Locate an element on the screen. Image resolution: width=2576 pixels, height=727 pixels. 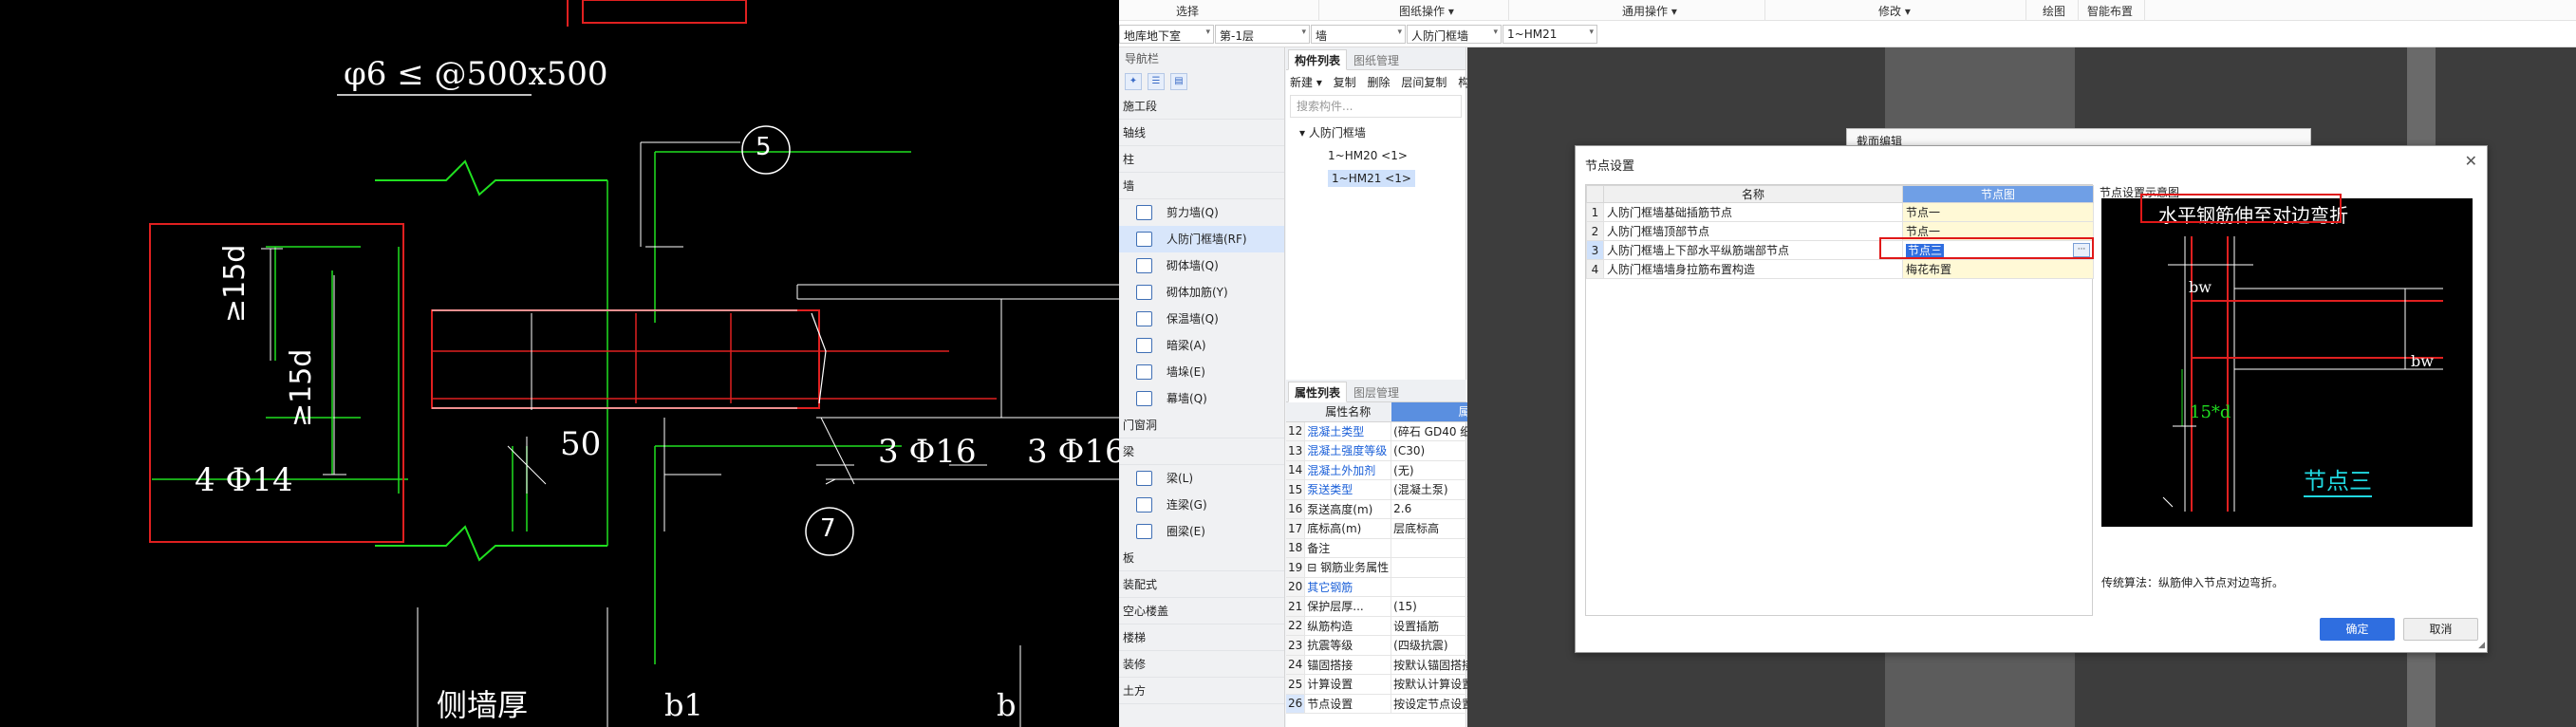
rebar-3a-label: 3 Φ16 is located at coordinates (927, 452).